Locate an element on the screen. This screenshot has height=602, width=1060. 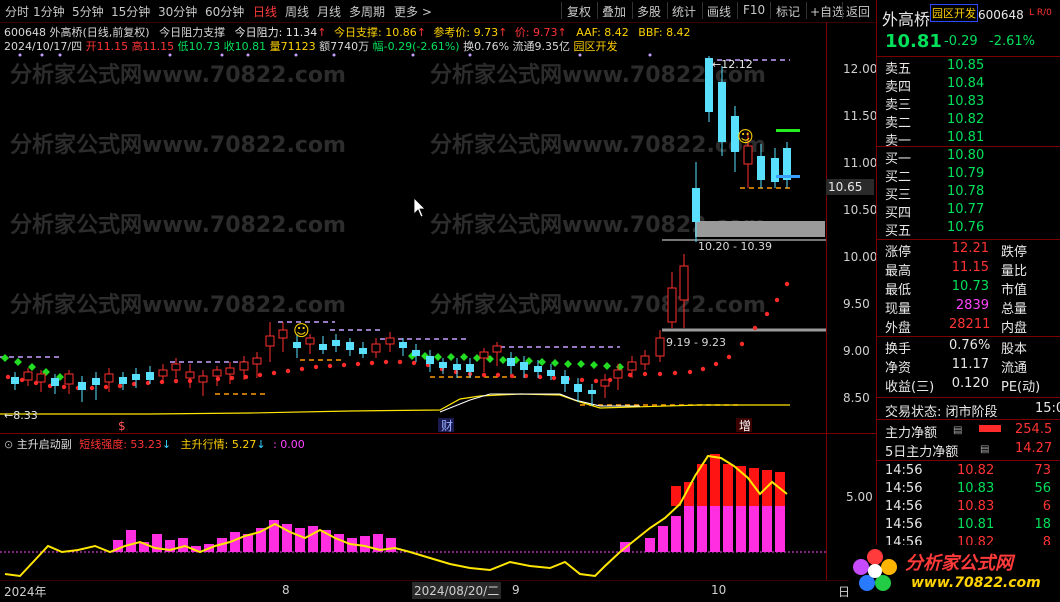
tab-multi-period: 多周期 is located at coordinates (367, 11).